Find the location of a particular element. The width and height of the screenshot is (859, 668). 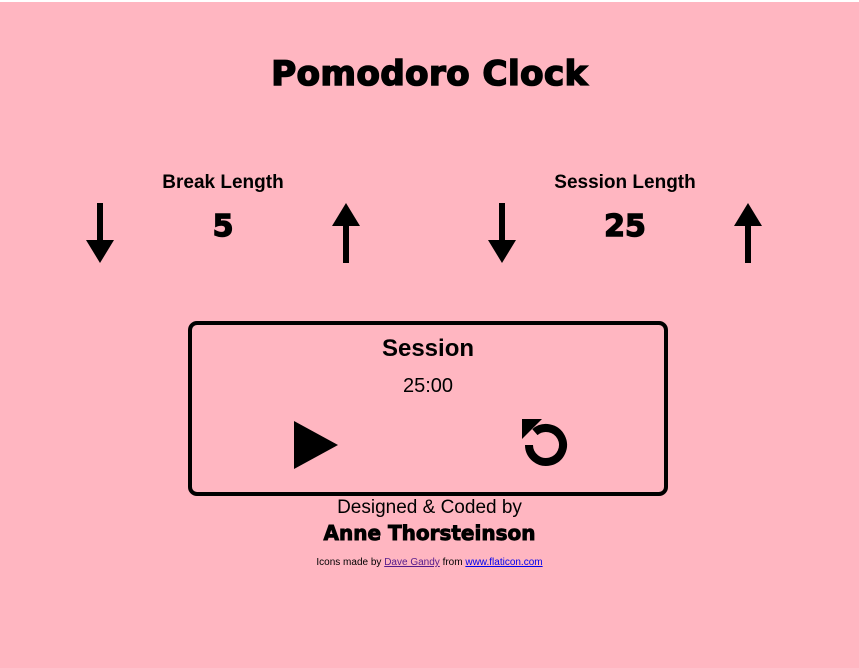

author-name: Anne Thorsteinson is located at coordinates (429, 533).